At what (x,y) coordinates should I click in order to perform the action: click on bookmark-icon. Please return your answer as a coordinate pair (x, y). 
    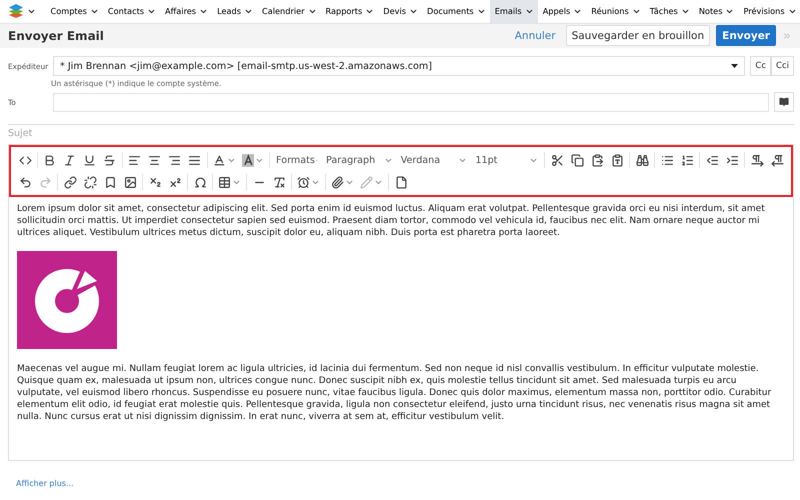
    Looking at the image, I should click on (110, 182).